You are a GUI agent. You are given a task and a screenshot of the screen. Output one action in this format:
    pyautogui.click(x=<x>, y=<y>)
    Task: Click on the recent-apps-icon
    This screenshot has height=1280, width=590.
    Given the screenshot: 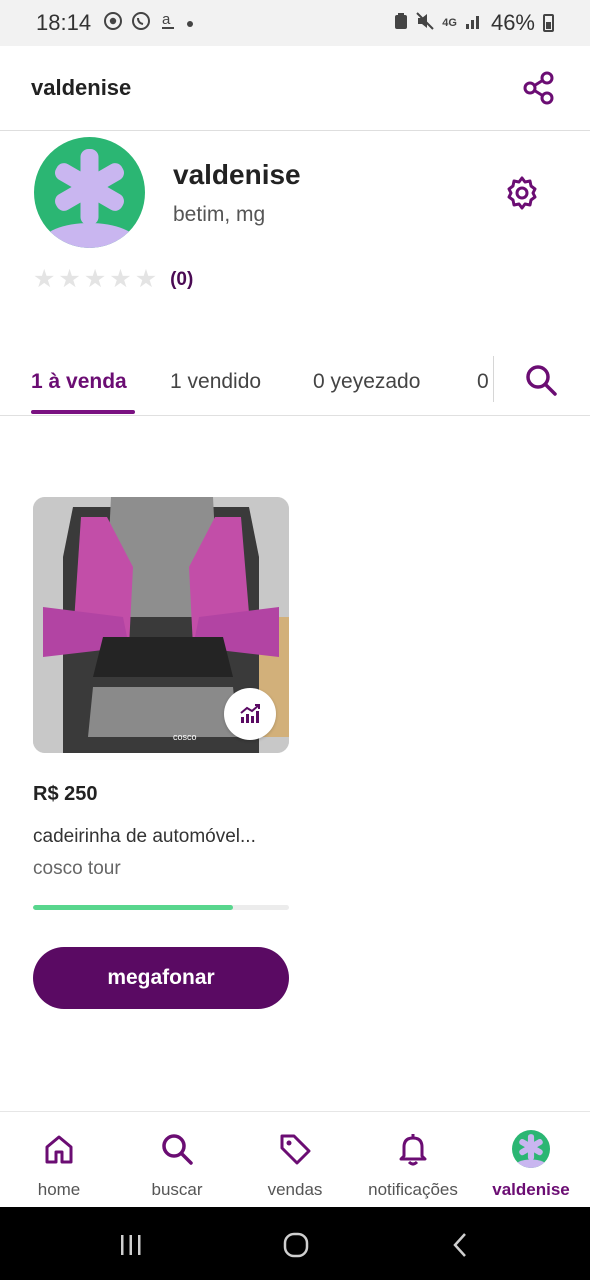 What is the action you would take?
    pyautogui.click(x=131, y=1245)
    